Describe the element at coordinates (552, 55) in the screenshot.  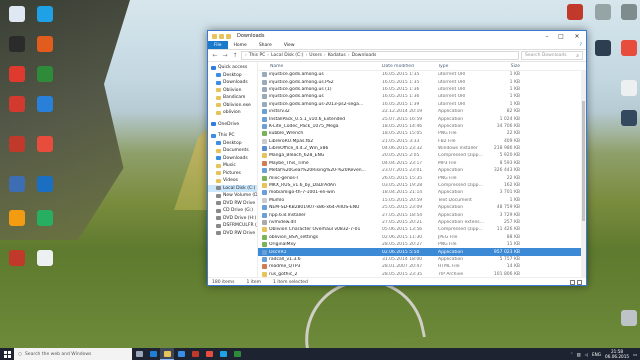
I see `search-input: Search Downloads ⌕` at that location.